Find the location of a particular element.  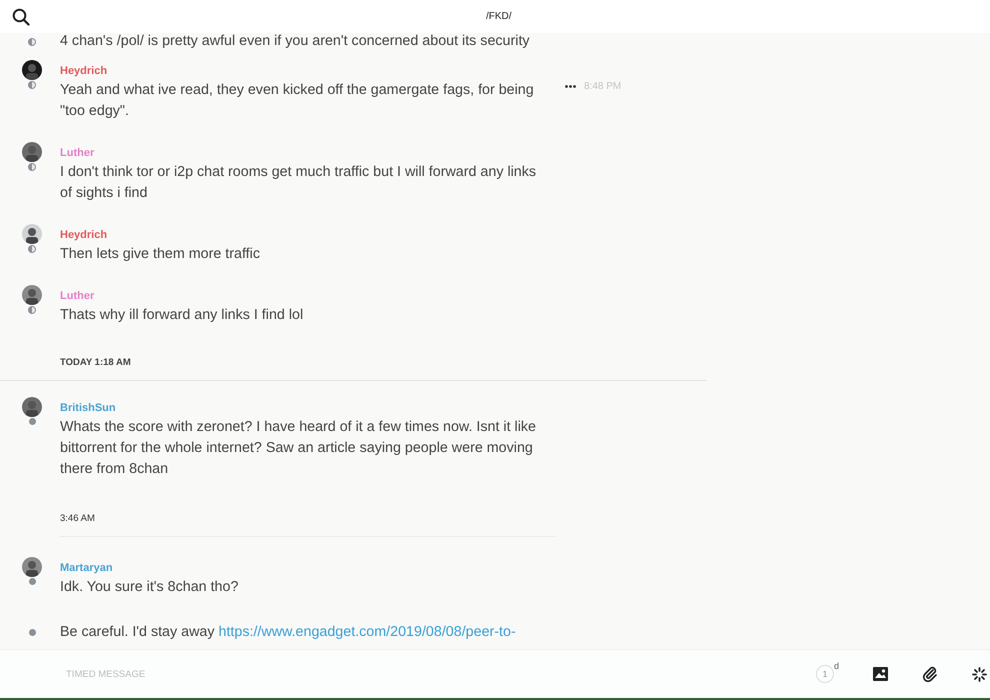

author-name: Martaryan is located at coordinates (86, 569).